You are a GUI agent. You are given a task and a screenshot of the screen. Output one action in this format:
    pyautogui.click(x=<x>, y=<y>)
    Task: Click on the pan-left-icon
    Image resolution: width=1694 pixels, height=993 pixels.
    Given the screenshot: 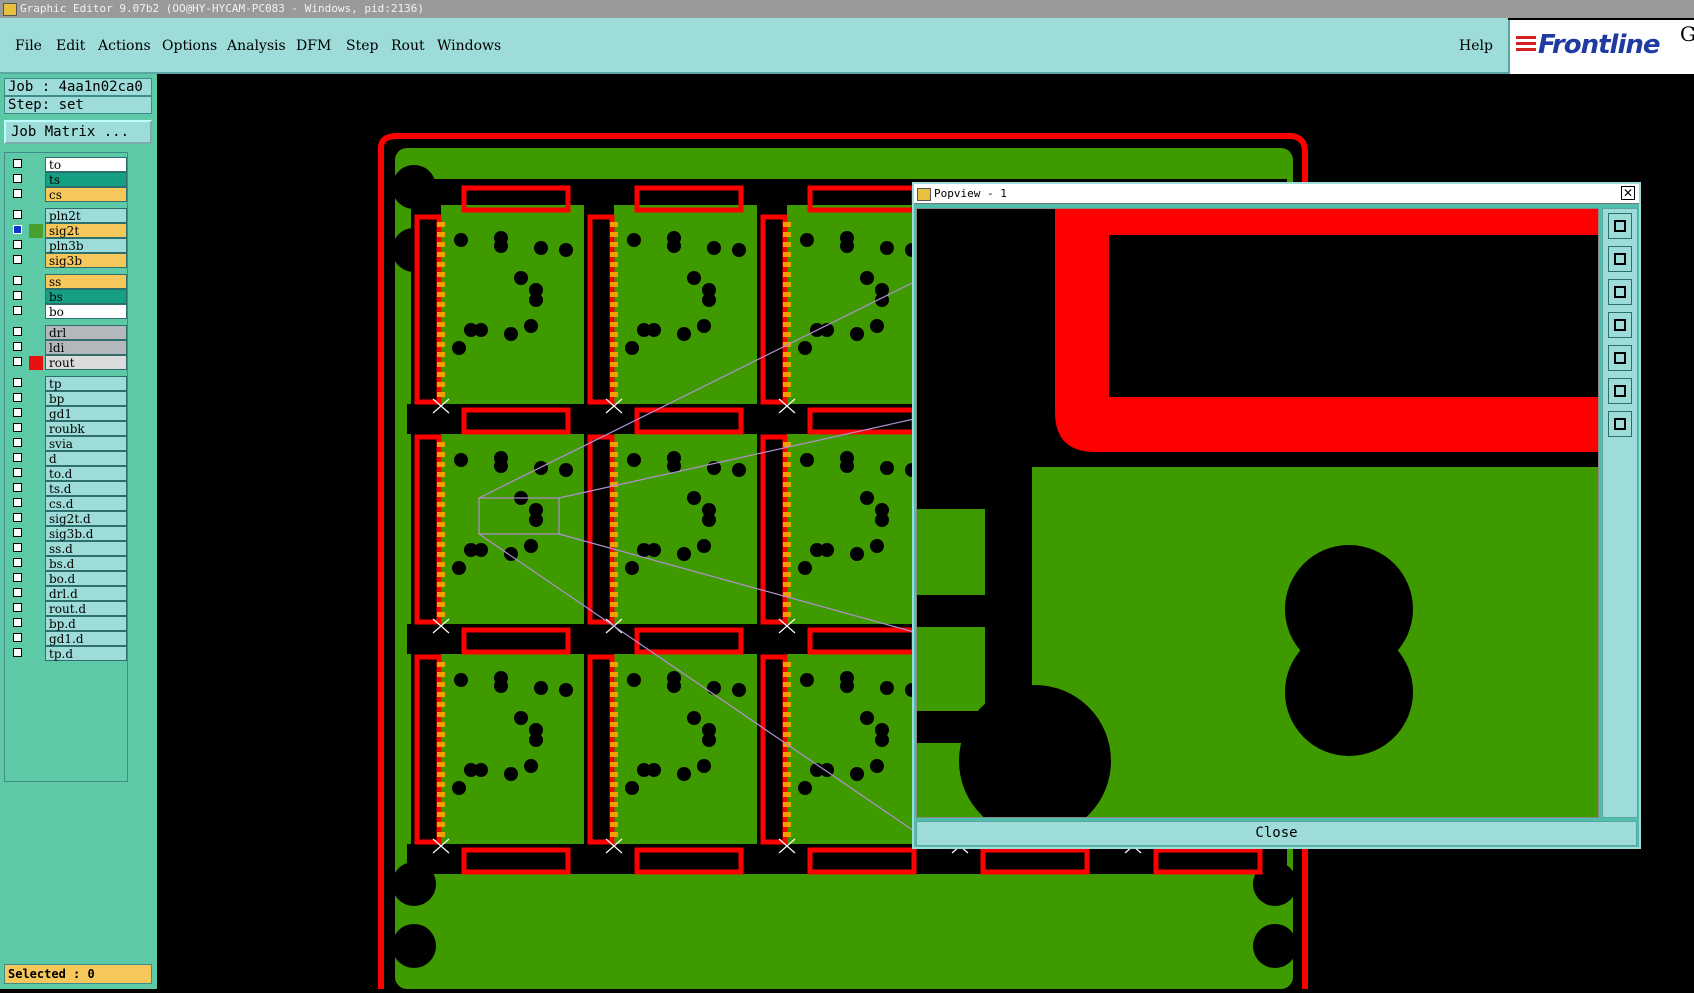 What is the action you would take?
    pyautogui.click(x=1620, y=325)
    